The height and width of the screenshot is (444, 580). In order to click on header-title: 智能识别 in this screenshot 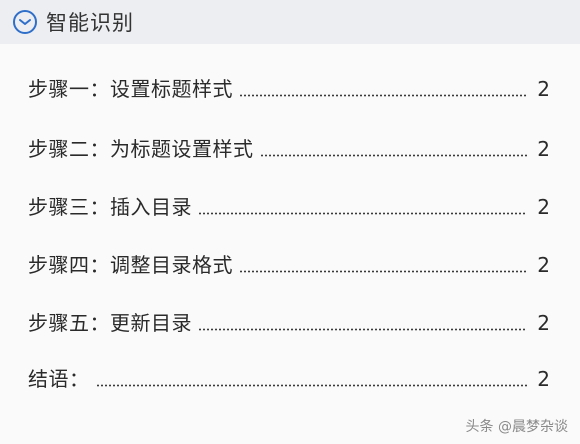, I will do `click(90, 23)`.